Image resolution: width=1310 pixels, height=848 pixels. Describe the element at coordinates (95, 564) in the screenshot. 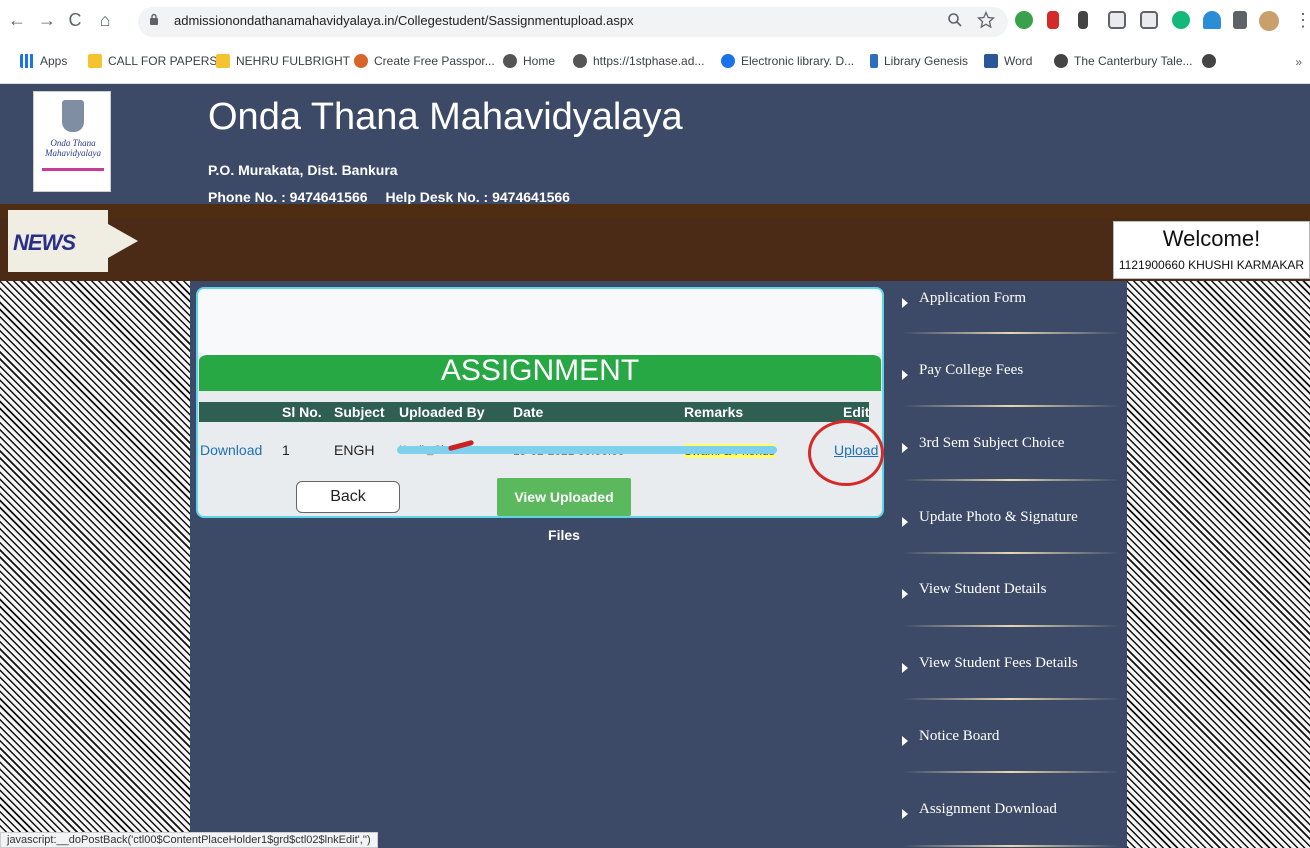

I see `left-hatch-pattern` at that location.